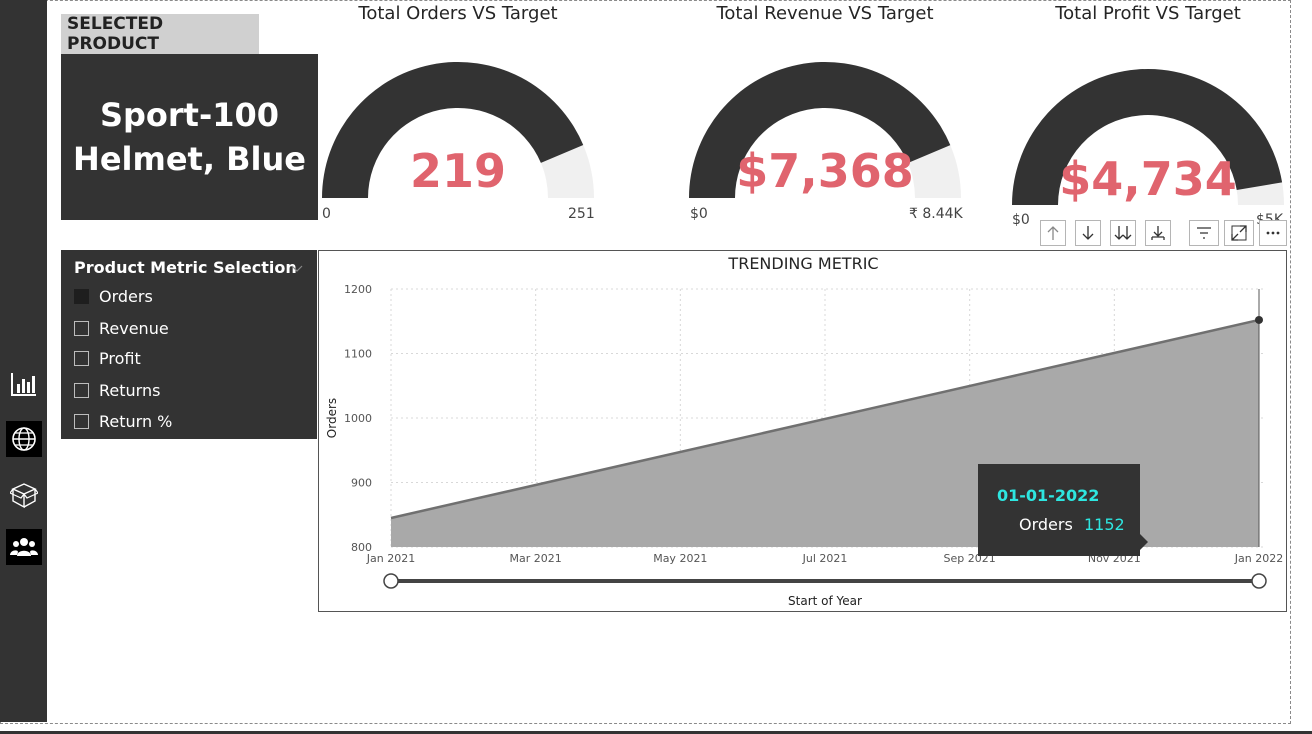 Image resolution: width=1312 pixels, height=734 pixels. Describe the element at coordinates (24, 439) in the screenshot. I see `globe-icon` at that location.